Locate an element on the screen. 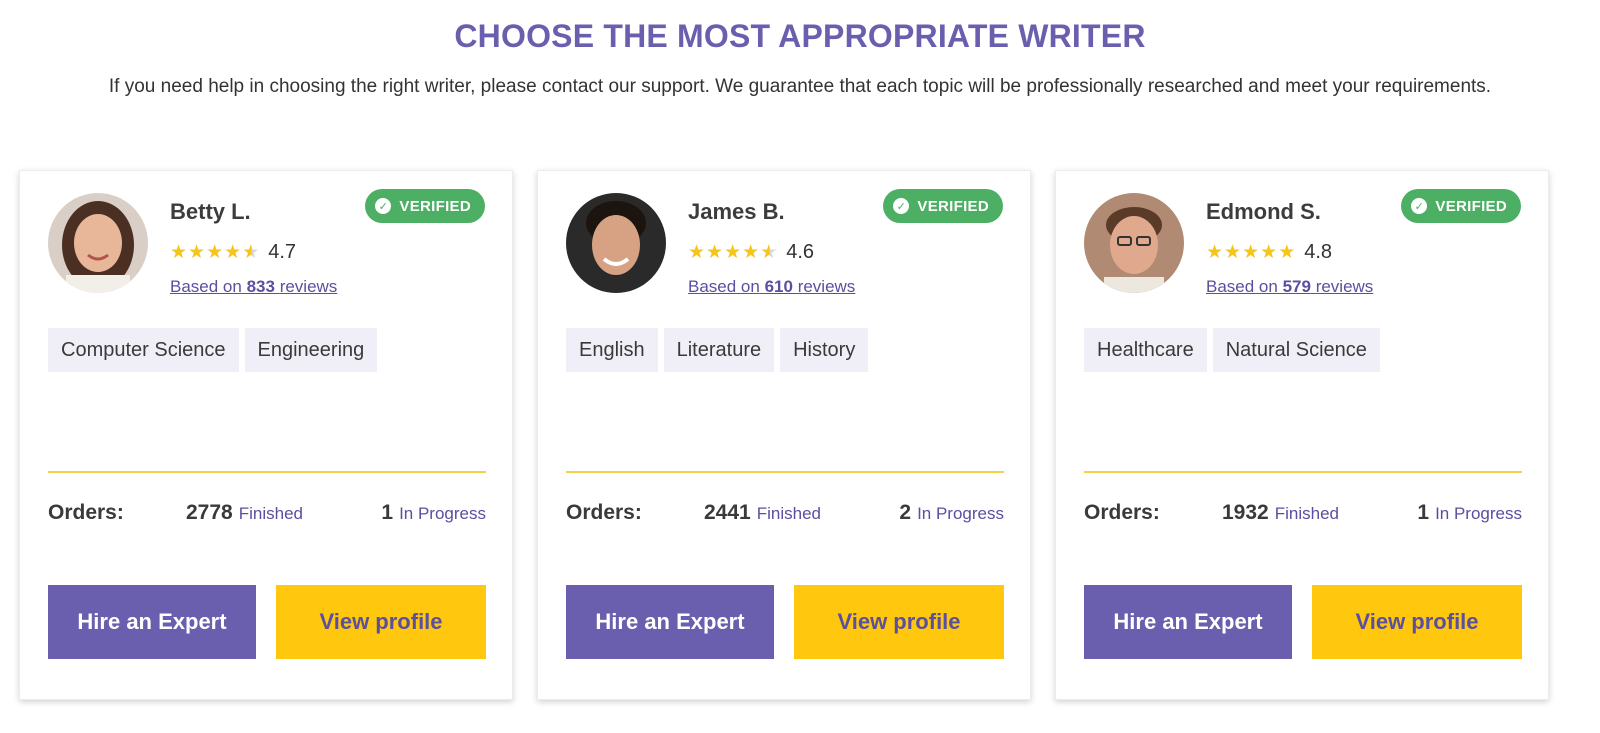 This screenshot has width=1600, height=733. star-rating: ★ ★ ★ ★ ★ 4.6 is located at coordinates (751, 252).